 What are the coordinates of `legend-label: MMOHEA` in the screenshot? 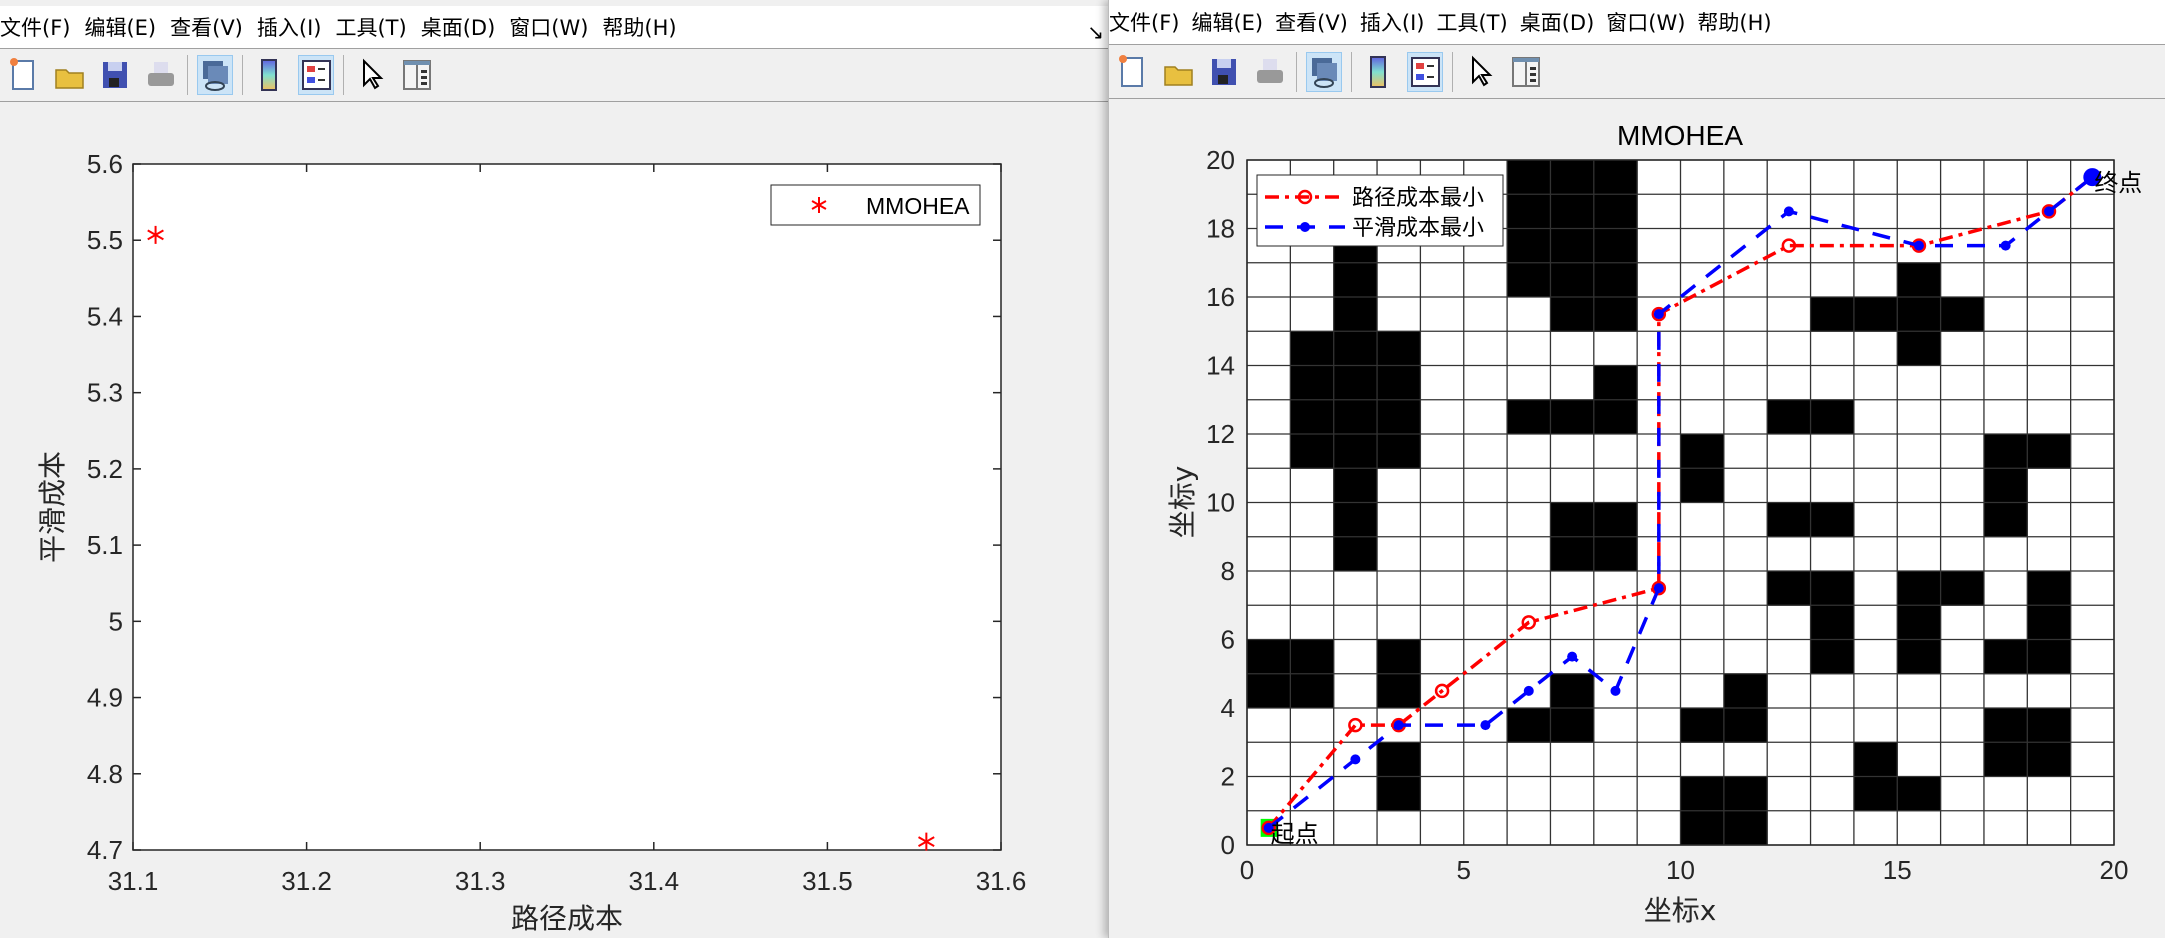 It's located at (918, 206).